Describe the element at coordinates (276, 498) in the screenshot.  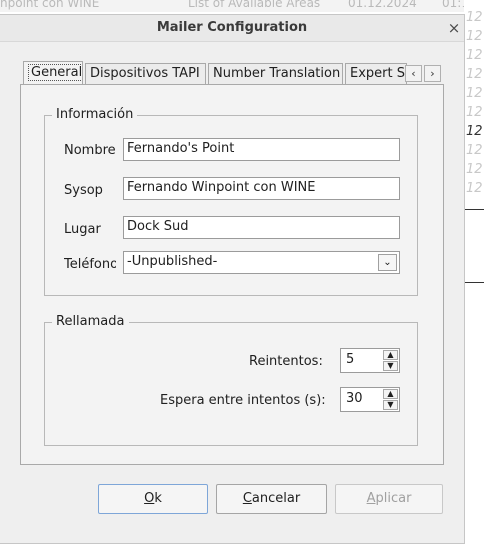
I see `cancel-label: ancelar` at that location.